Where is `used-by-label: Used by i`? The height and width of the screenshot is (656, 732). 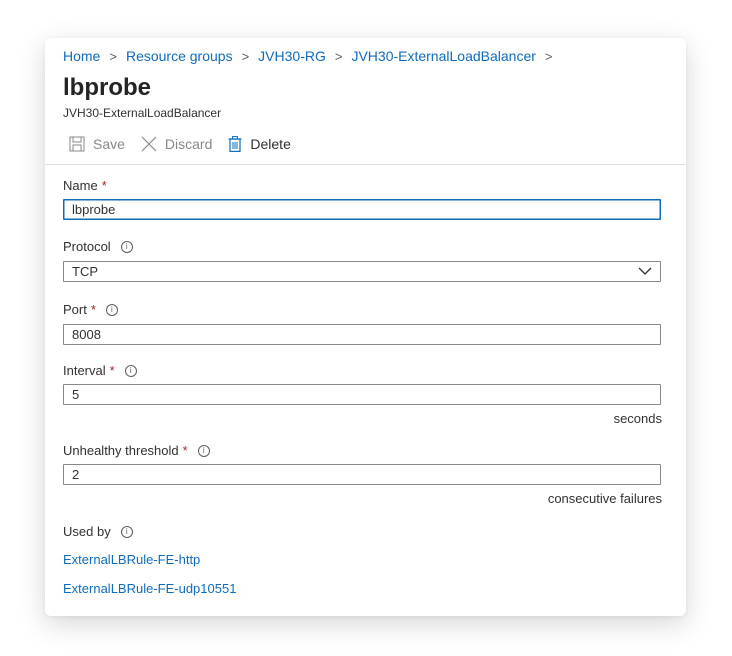 used-by-label: Used by i is located at coordinates (98, 531).